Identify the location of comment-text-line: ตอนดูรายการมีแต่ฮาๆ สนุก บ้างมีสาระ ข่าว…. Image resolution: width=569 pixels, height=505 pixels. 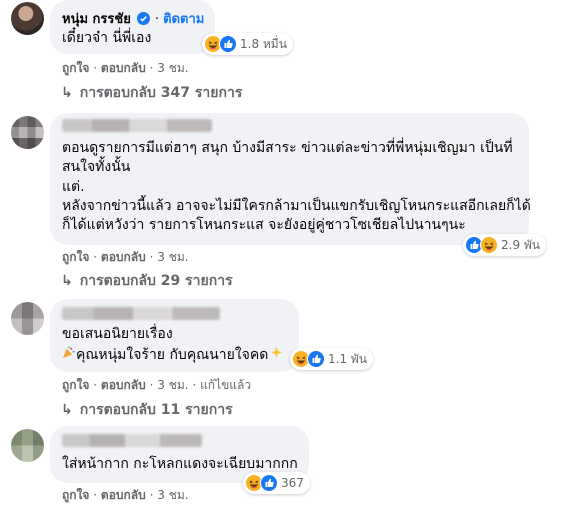
(287, 148).